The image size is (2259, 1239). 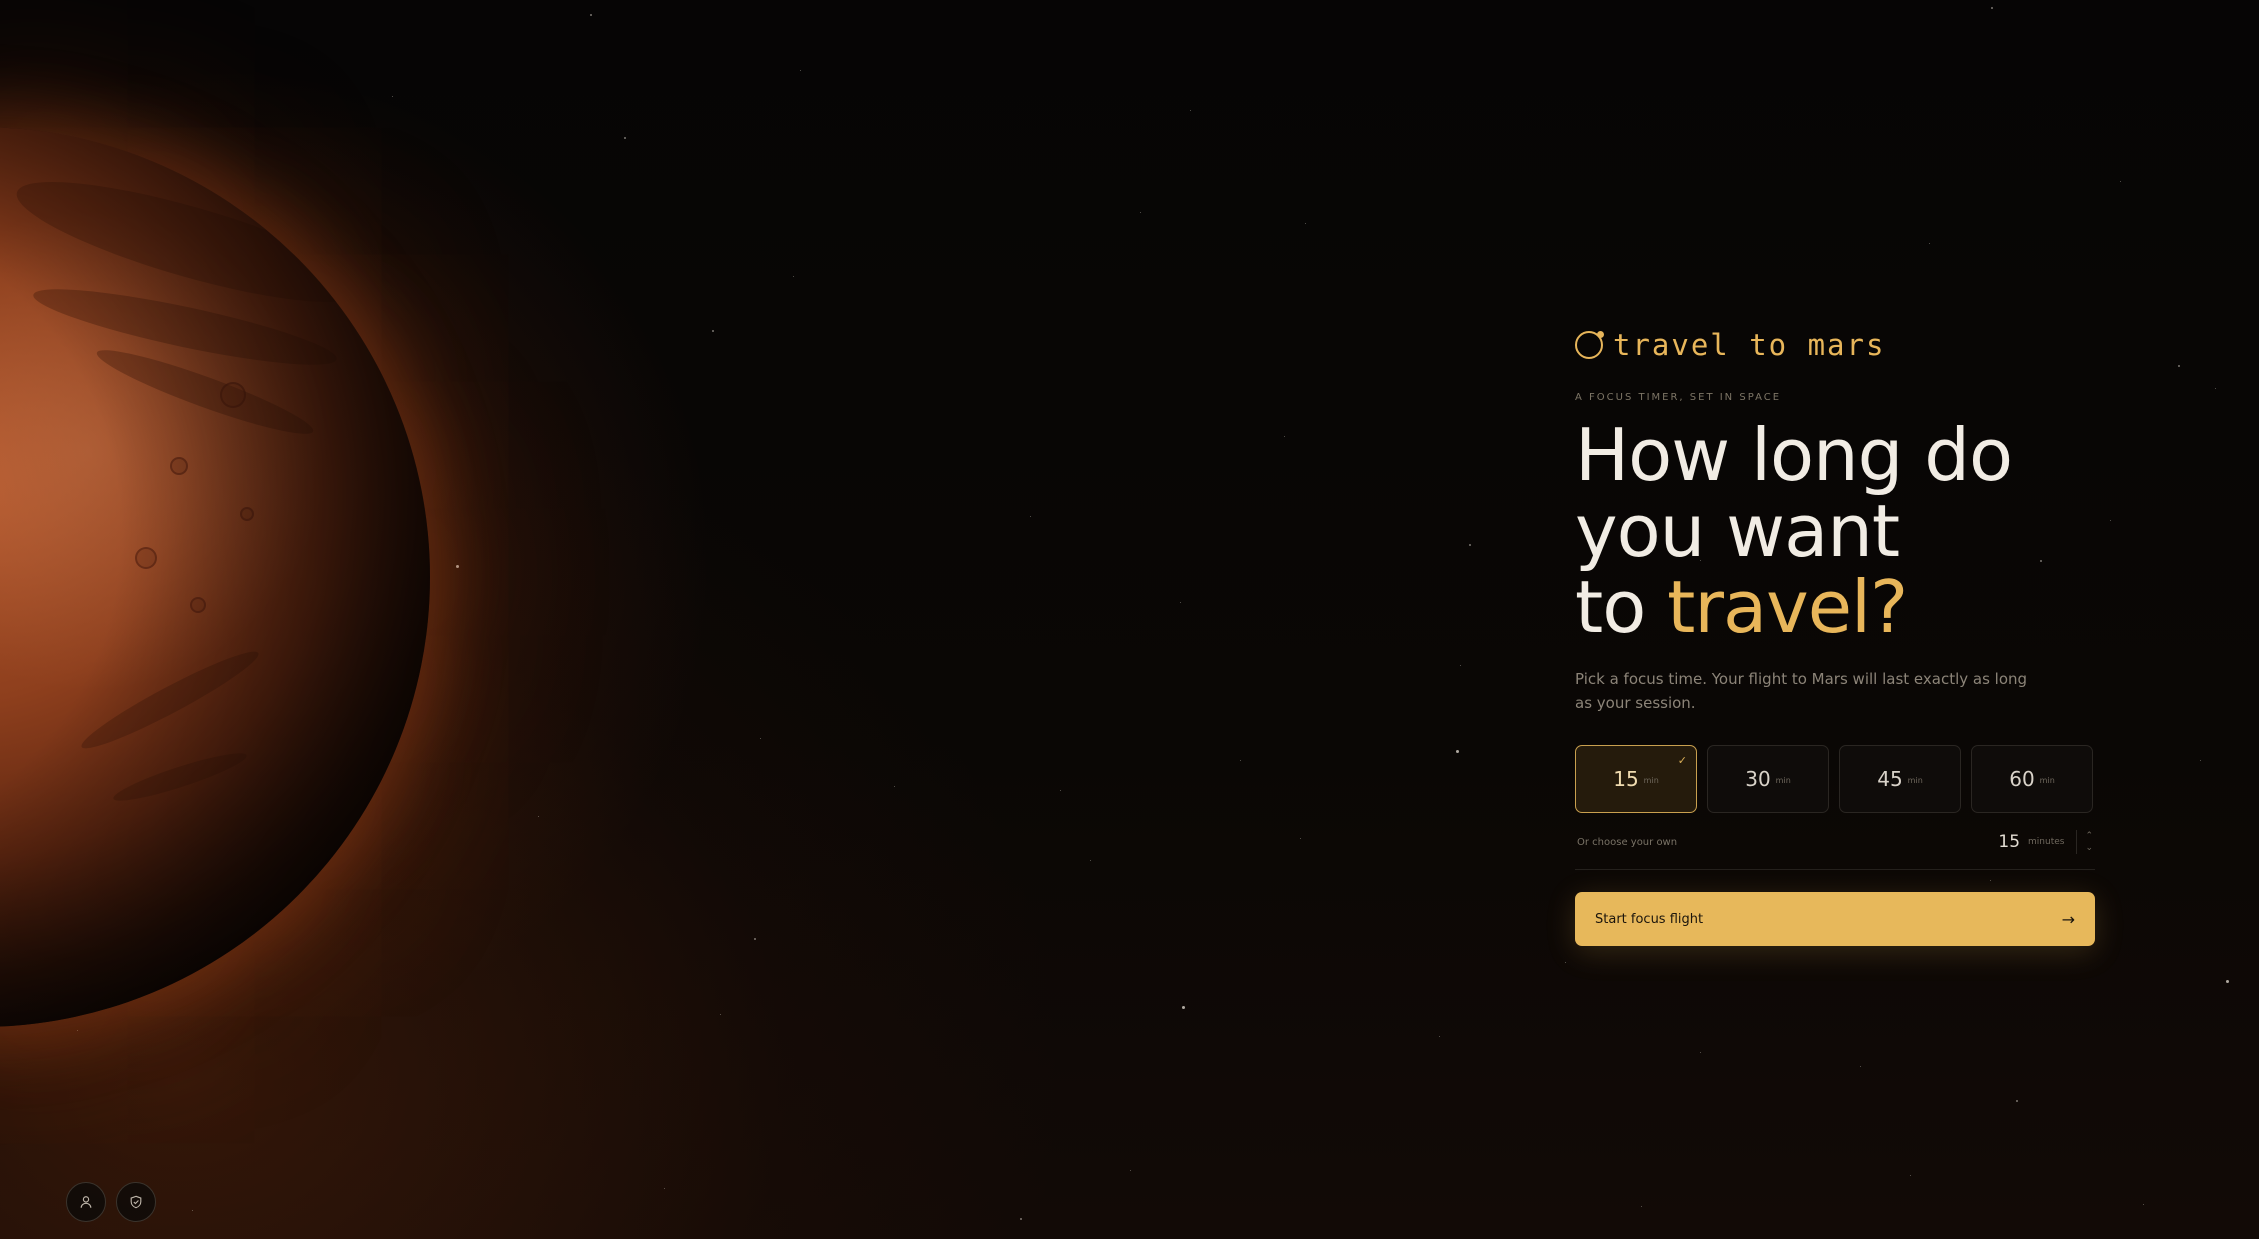 I want to click on duration-stepper: ⌃ ⌄, so click(x=2084, y=842).